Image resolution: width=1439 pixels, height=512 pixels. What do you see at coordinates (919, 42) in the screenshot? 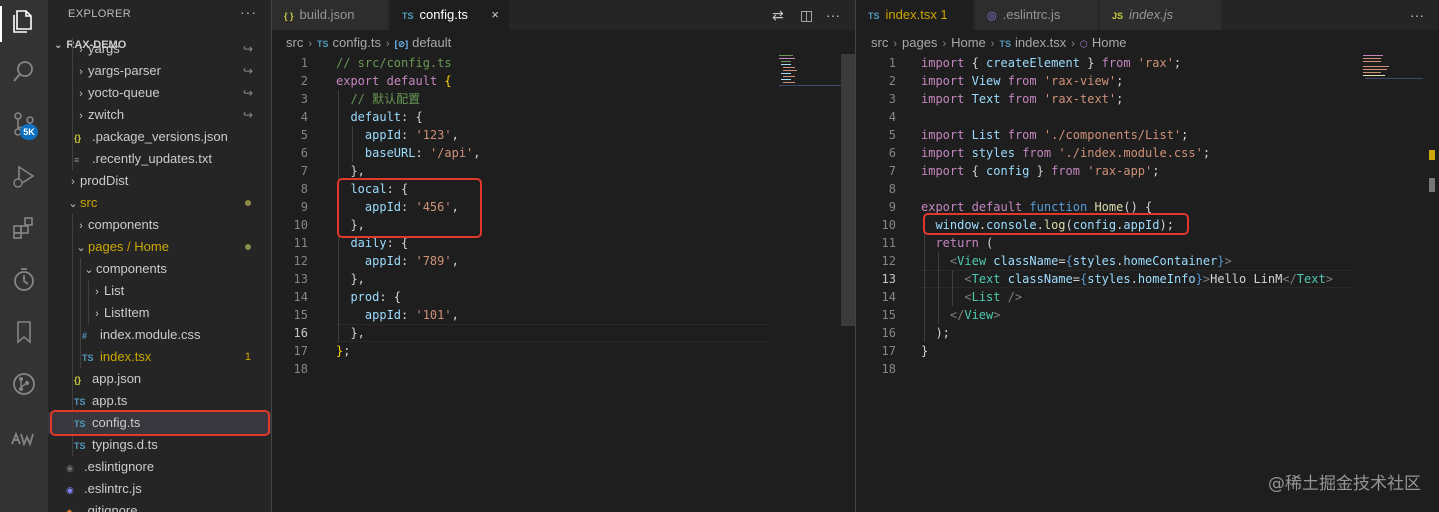
I see `breadcrumb-item: pages` at bounding box center [919, 42].